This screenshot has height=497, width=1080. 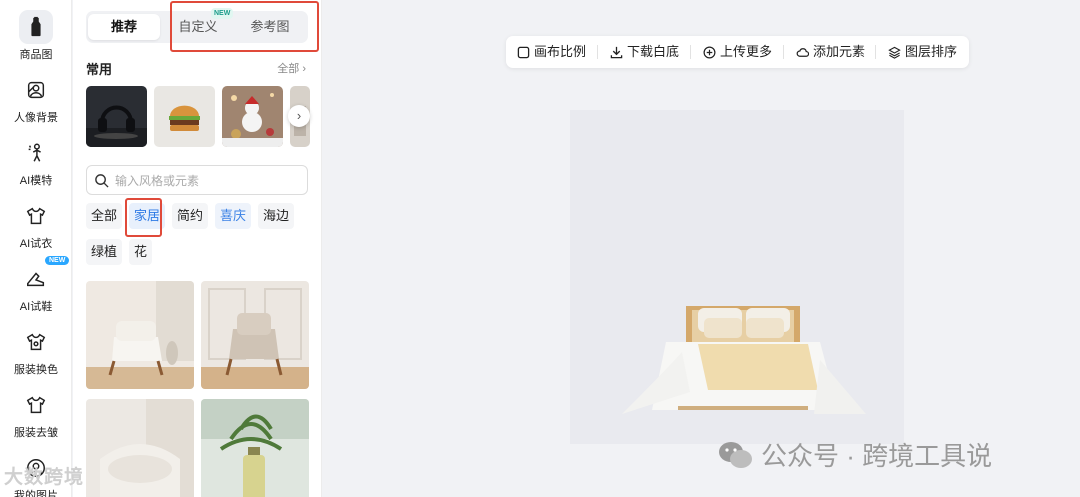 What do you see at coordinates (931, 51) in the screenshot?
I see `toolbar-label: 图层排序` at bounding box center [931, 51].